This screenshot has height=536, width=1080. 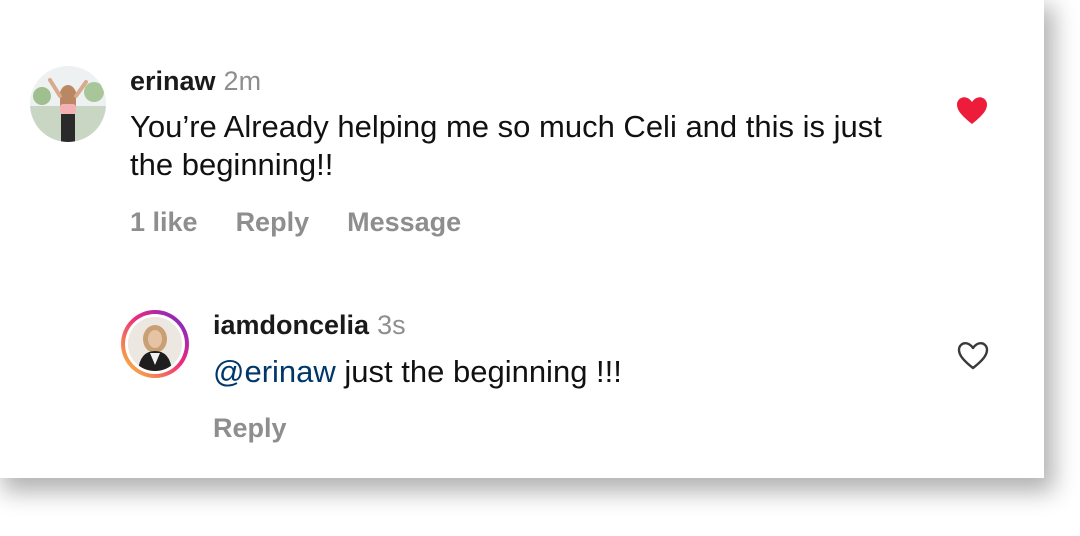 I want to click on reply-text: @erinaw just the beginning !!!, so click(x=563, y=372).